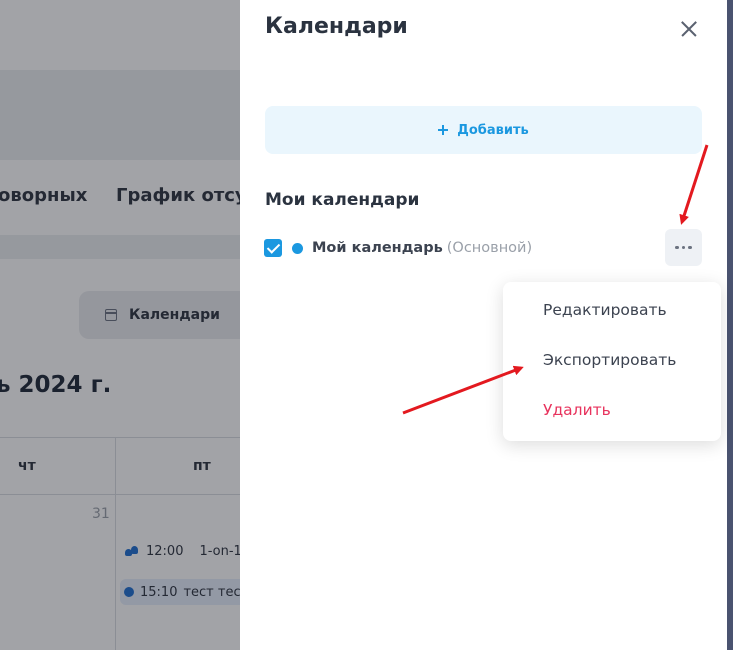 The height and width of the screenshot is (650, 733). Describe the element at coordinates (273, 248) in the screenshot. I see `calendar-checkbox` at that location.